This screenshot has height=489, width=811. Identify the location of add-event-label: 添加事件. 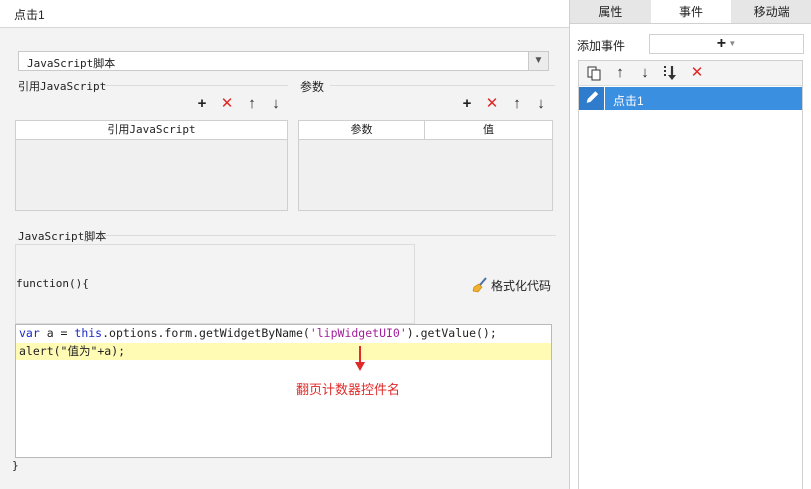
(601, 46).